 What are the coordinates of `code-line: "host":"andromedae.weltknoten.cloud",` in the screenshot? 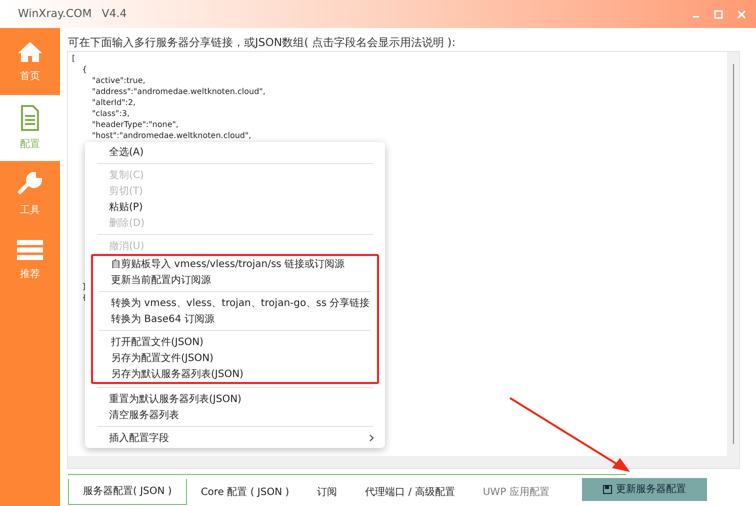 It's located at (171, 135).